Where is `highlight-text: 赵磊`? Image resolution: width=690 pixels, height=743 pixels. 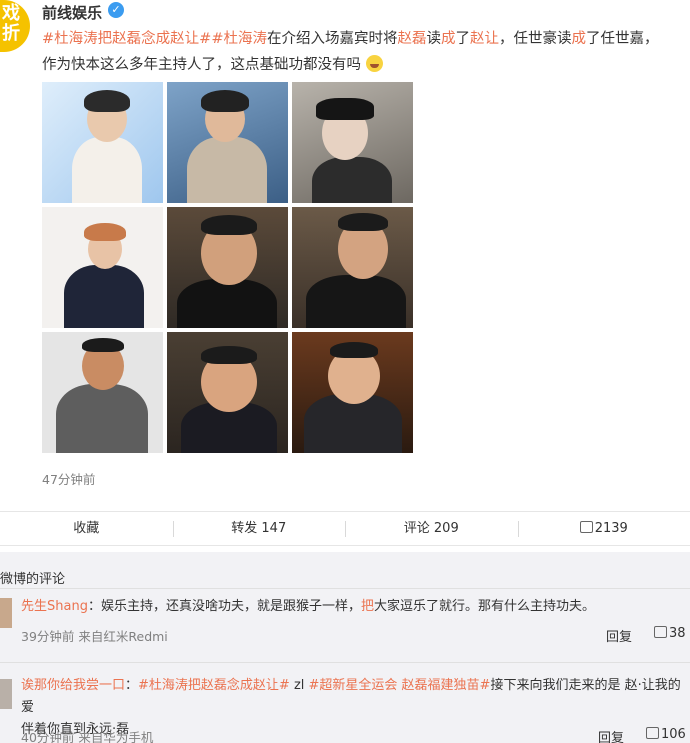 highlight-text: 赵磊 is located at coordinates (412, 39).